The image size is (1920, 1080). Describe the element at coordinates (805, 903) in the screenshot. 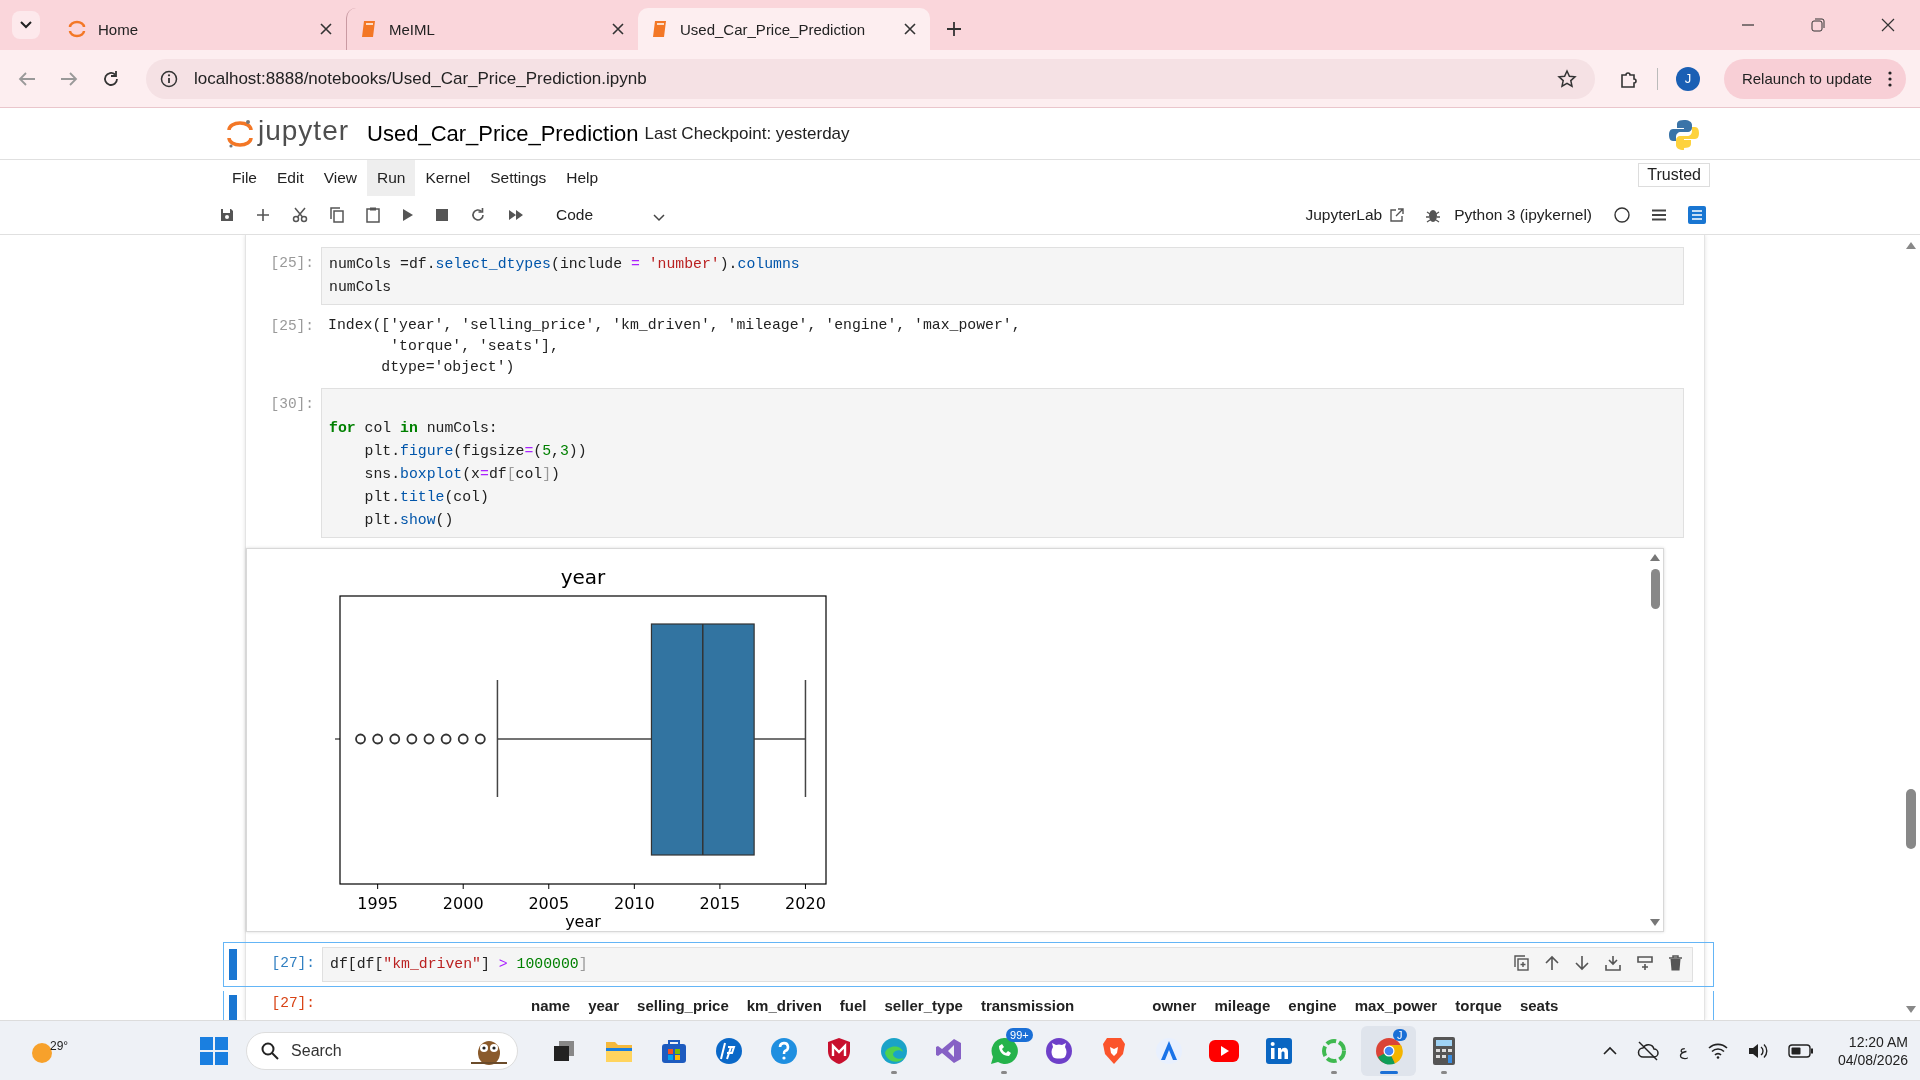

I see `tick-label: 2020` at that location.